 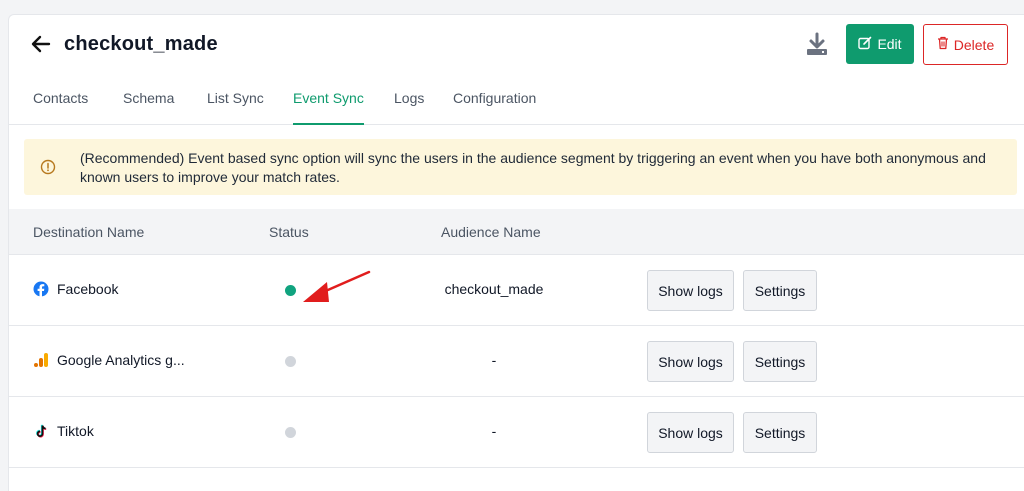 I want to click on destination-cell: Facebook, so click(x=75, y=289).